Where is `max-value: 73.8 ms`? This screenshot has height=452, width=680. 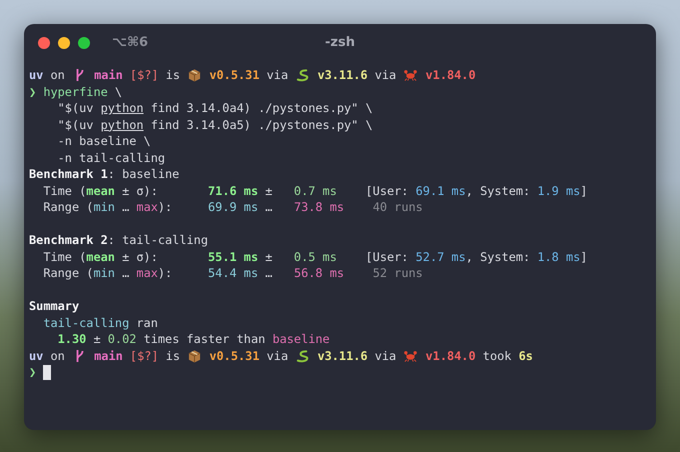
max-value: 73.8 ms is located at coordinates (319, 207).